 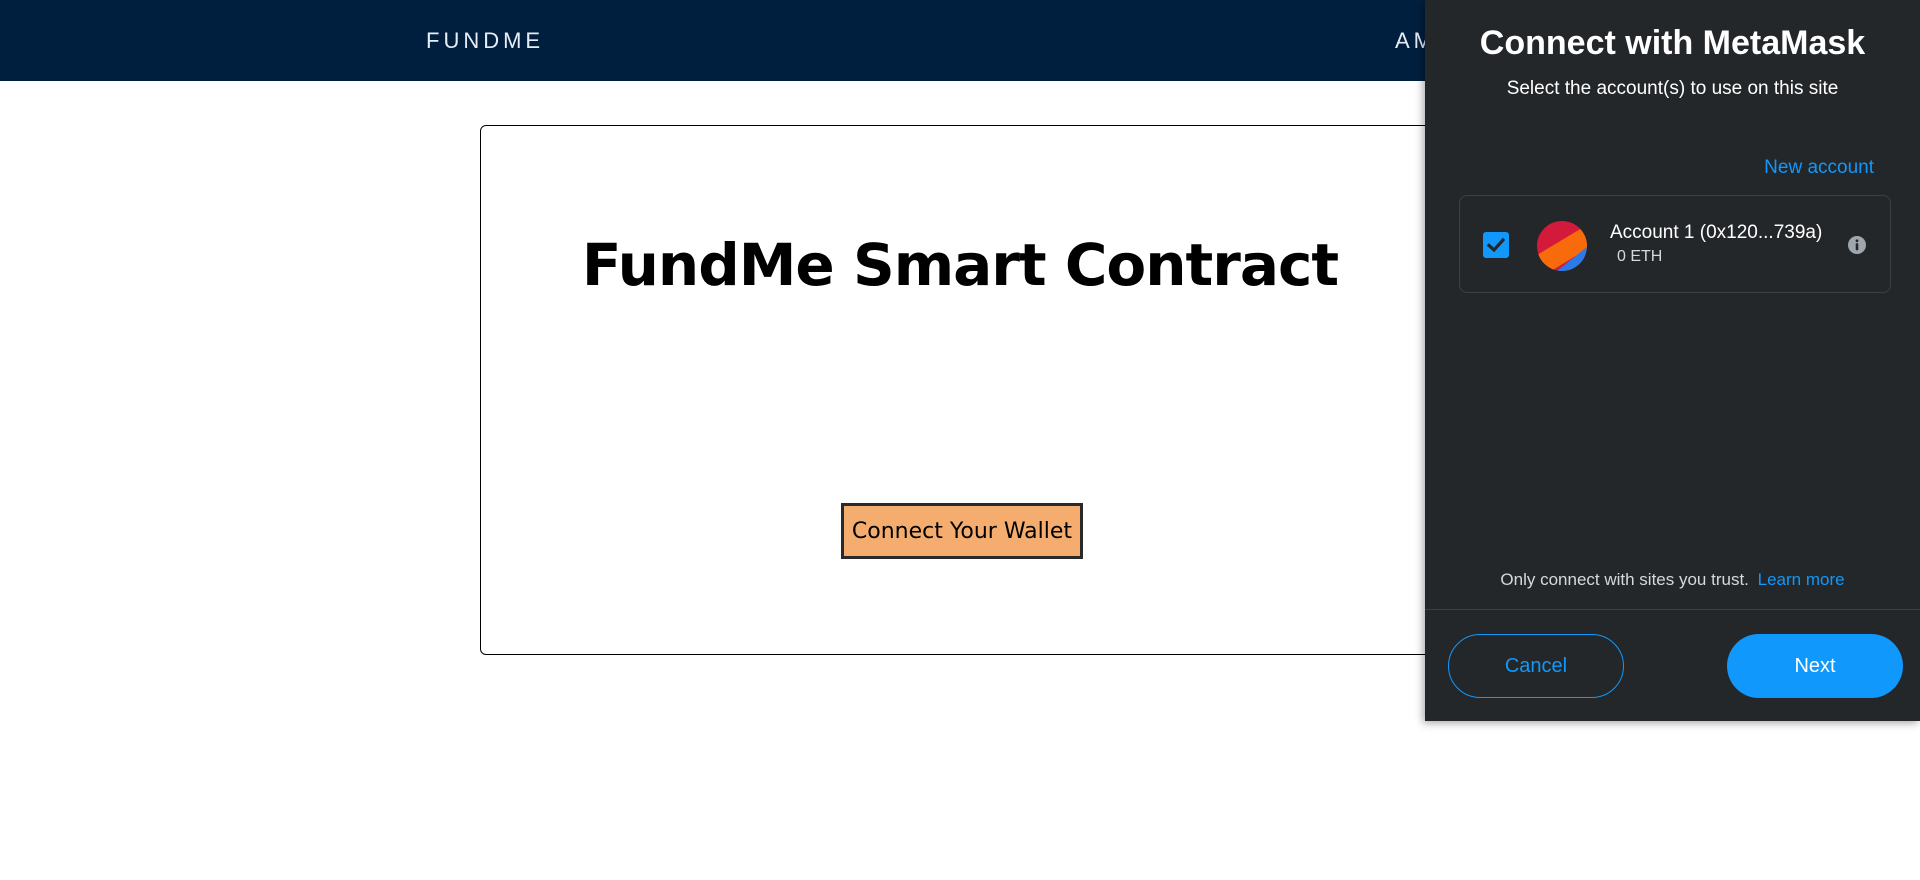 What do you see at coordinates (485, 41) in the screenshot?
I see `brand-link: FUNDME` at bounding box center [485, 41].